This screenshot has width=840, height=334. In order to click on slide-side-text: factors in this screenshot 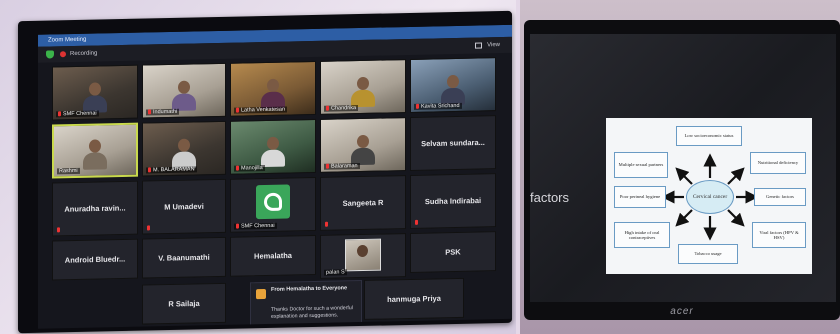, I will do `click(550, 197)`.